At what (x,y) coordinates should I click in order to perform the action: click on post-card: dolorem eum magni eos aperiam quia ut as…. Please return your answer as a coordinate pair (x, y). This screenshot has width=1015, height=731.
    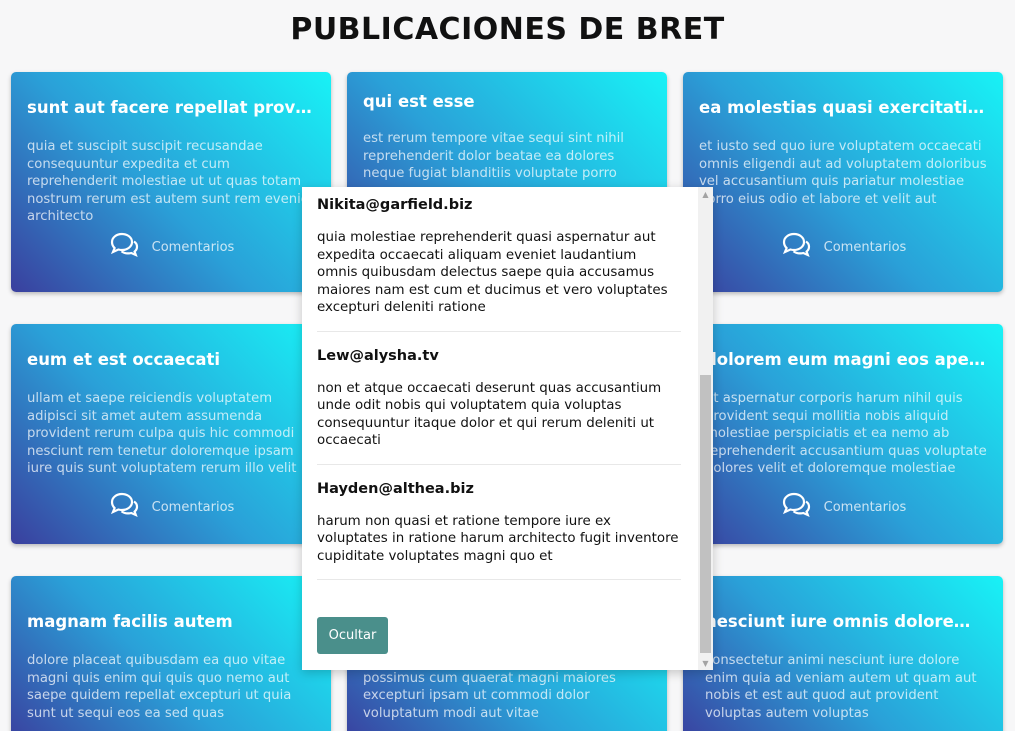
    Looking at the image, I should click on (843, 434).